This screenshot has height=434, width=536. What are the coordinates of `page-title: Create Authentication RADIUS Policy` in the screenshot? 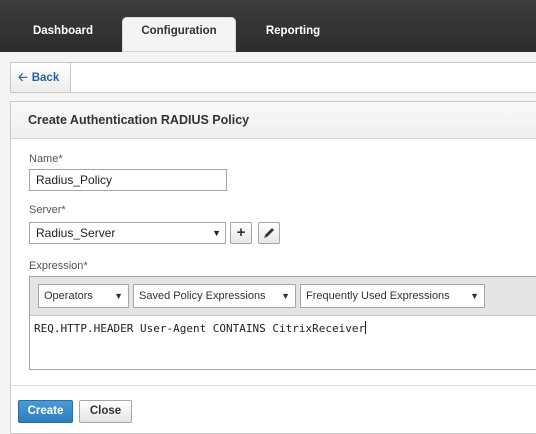 It's located at (139, 120).